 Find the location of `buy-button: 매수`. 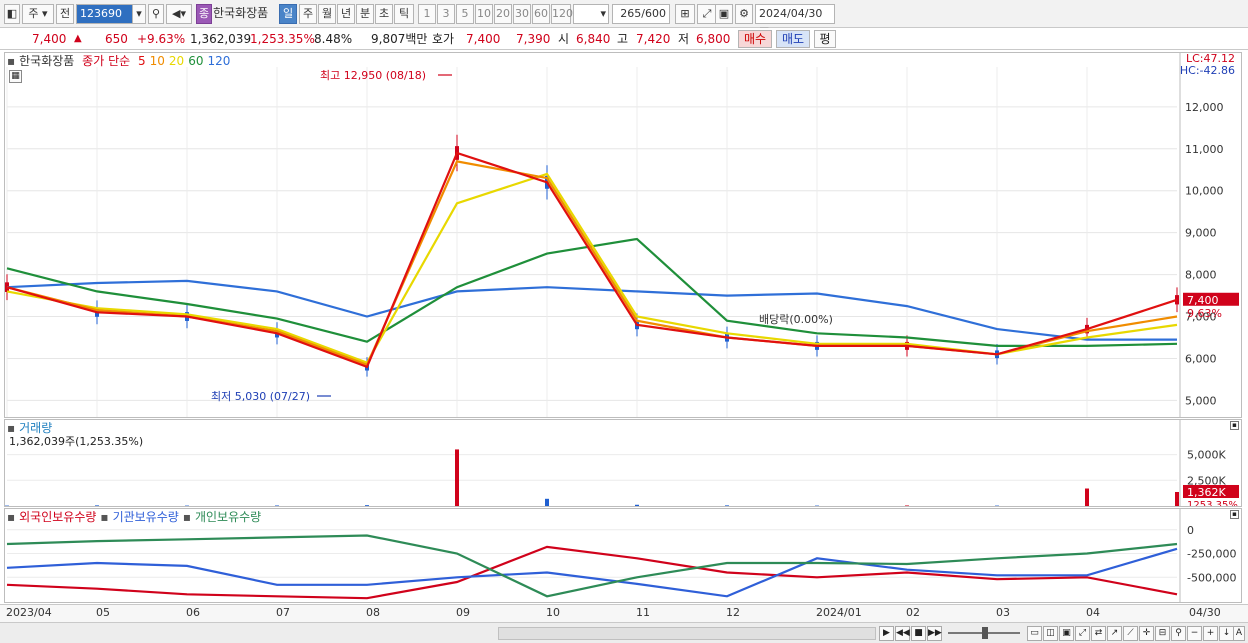

buy-button: 매수 is located at coordinates (755, 39).